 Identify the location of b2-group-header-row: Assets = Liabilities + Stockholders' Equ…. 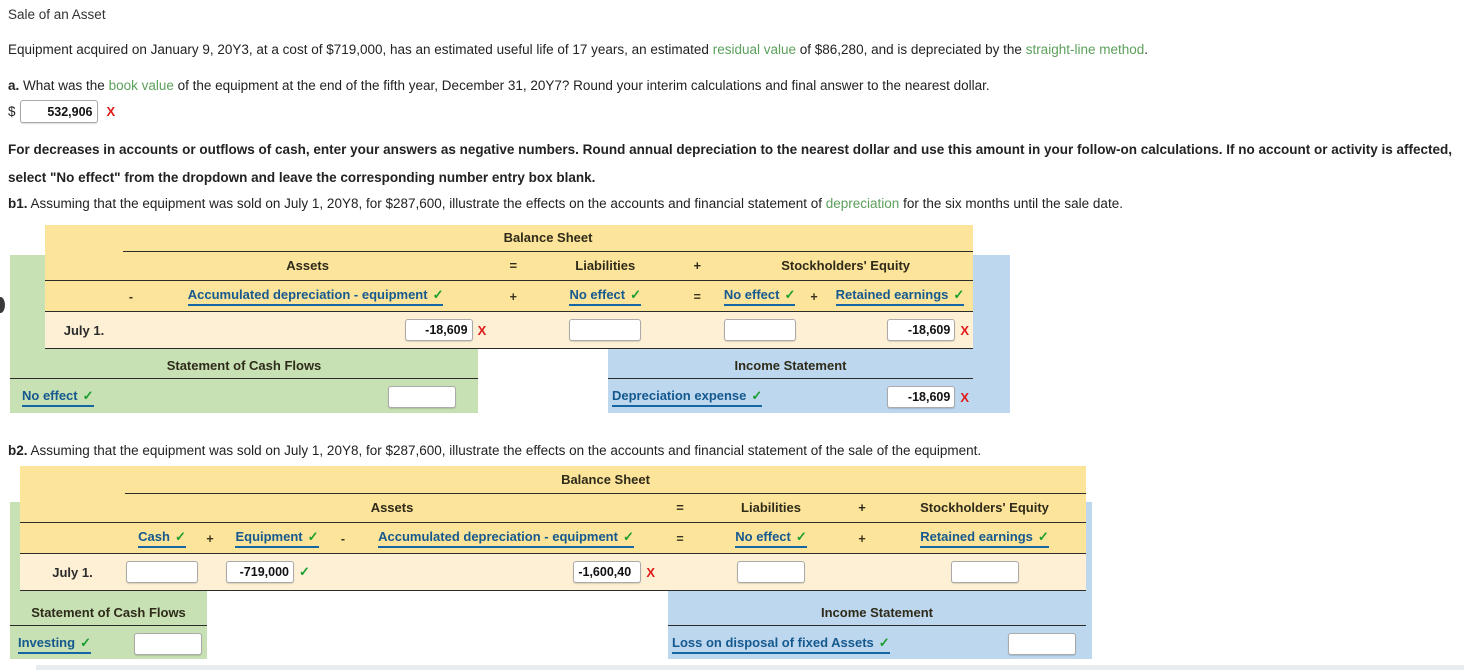
(553, 507).